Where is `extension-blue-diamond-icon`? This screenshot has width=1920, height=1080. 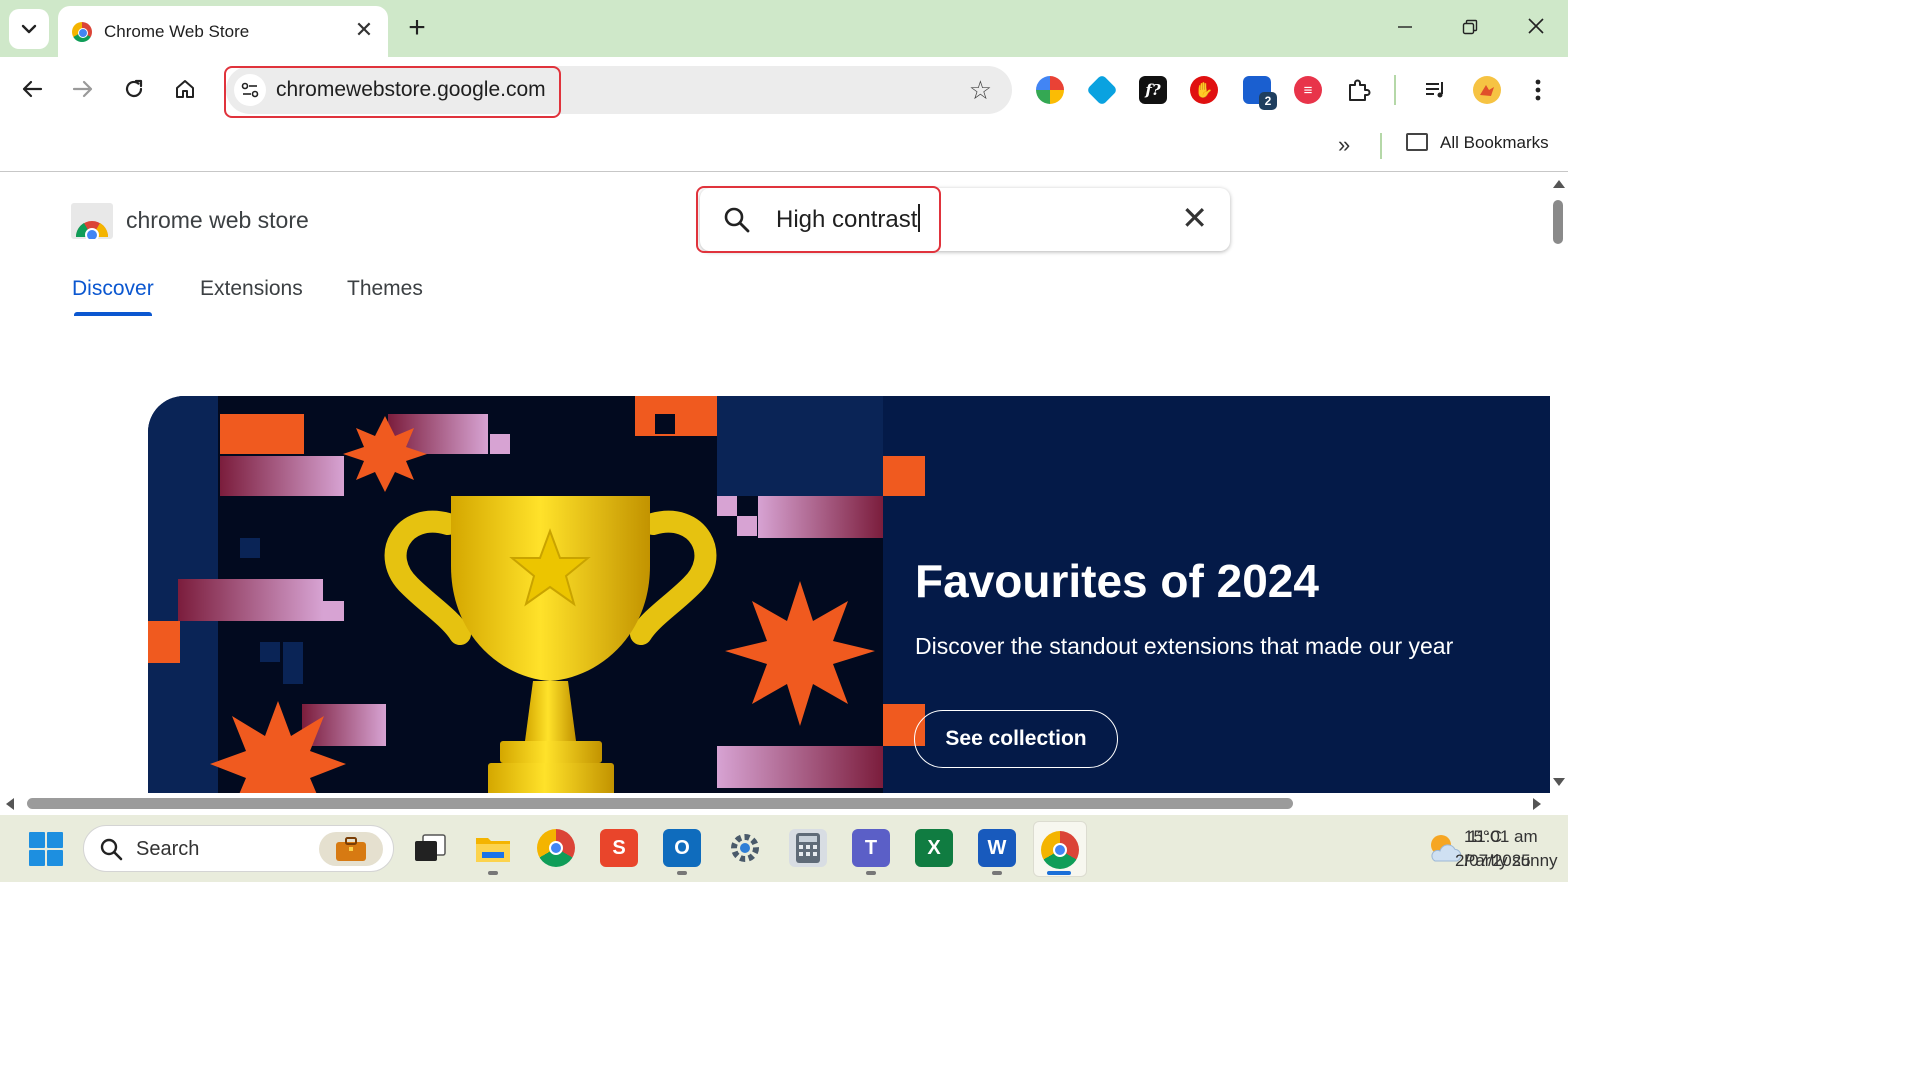 extension-blue-diamond-icon is located at coordinates (1102, 90).